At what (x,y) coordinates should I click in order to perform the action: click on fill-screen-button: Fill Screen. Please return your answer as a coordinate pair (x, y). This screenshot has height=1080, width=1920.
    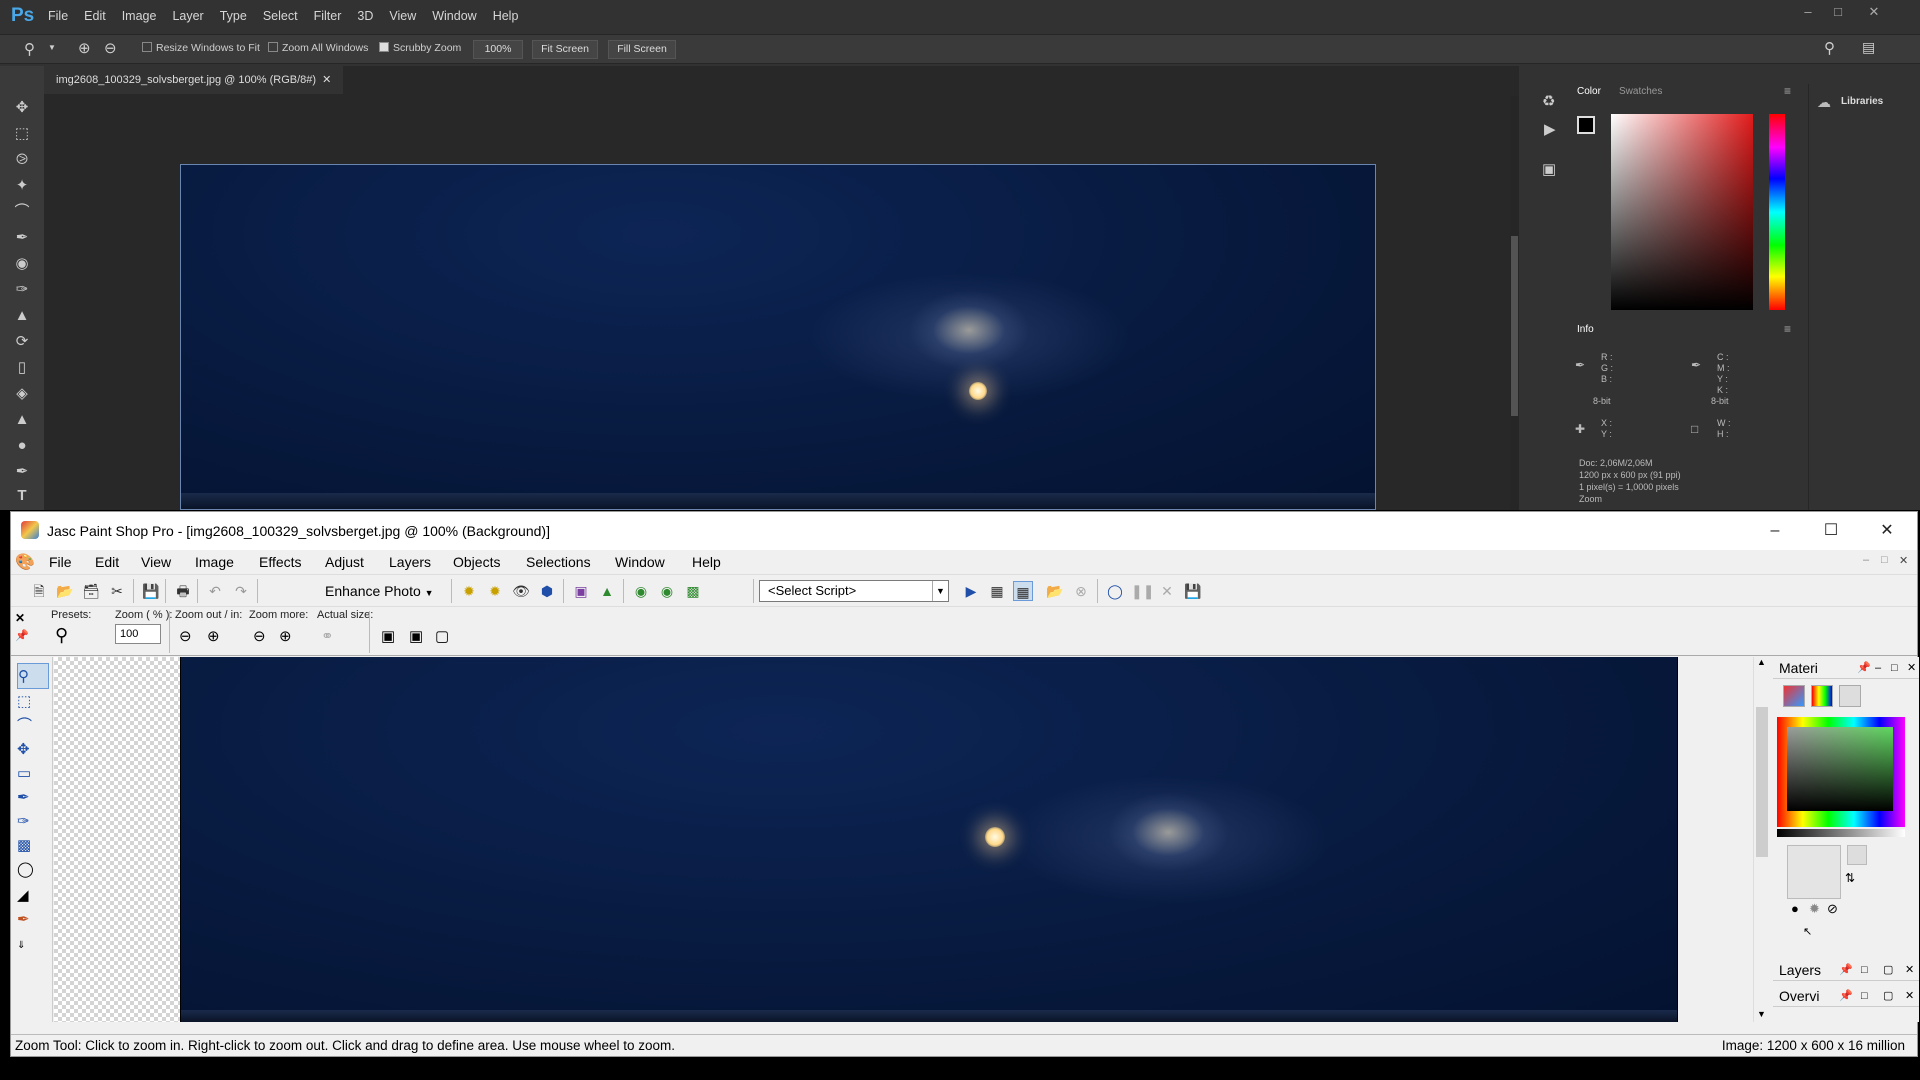
    Looking at the image, I should click on (642, 49).